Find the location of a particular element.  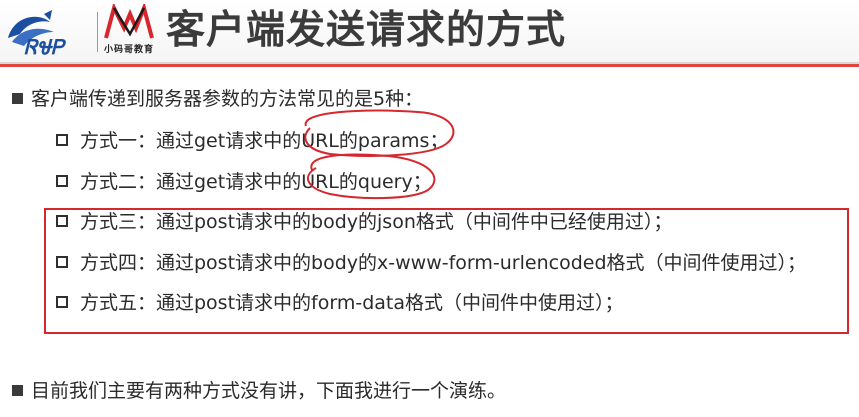

method-text: 方式二：通过get请求中的URL的query； is located at coordinates (256, 182).